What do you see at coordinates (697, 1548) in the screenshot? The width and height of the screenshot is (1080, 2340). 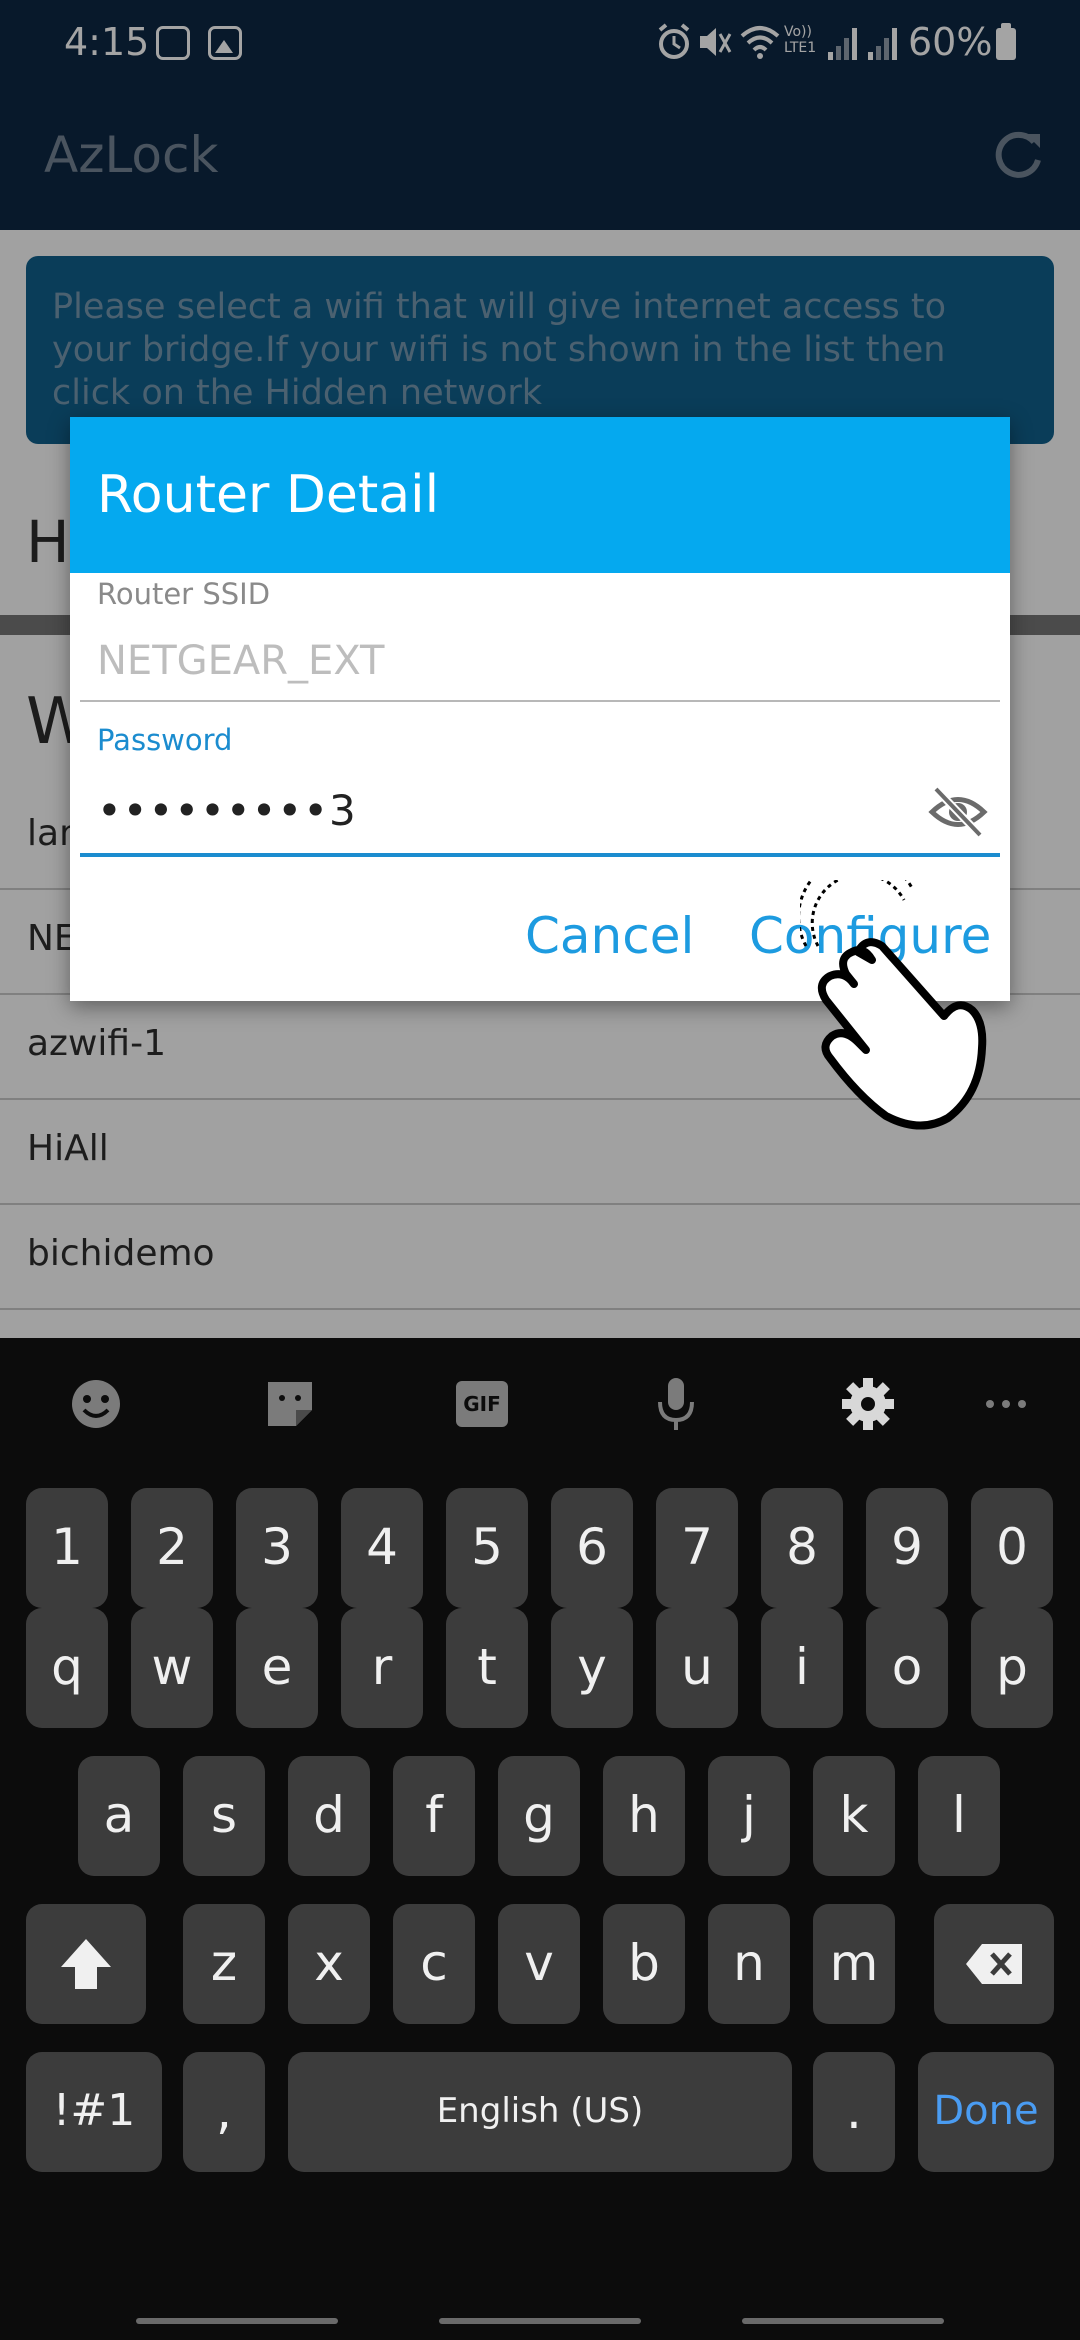 I see `key-7: 7` at bounding box center [697, 1548].